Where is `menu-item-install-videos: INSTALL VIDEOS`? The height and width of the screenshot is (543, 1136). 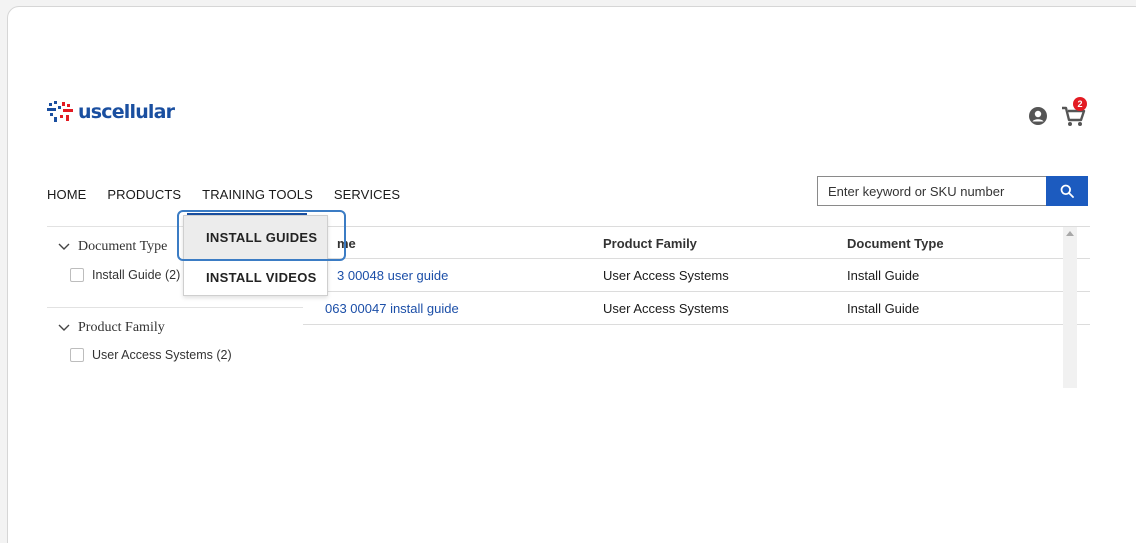 menu-item-install-videos: INSTALL VIDEOS is located at coordinates (255, 277).